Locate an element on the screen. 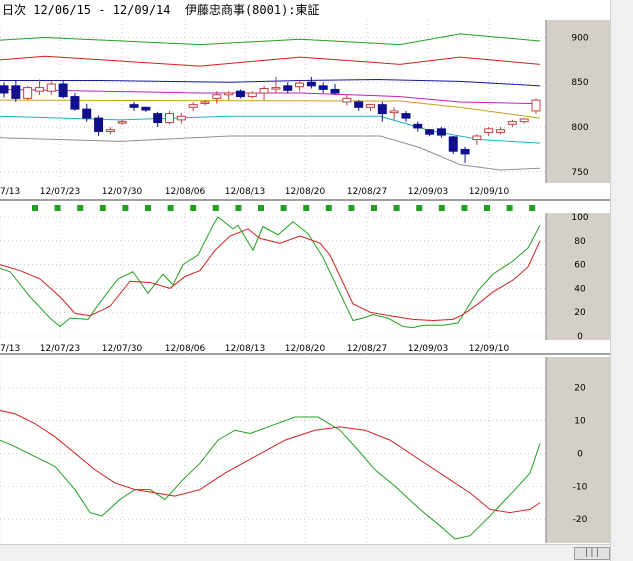 The width and height of the screenshot is (633, 561). price-x-tick-label: 12/07/13 is located at coordinates (10, 192).